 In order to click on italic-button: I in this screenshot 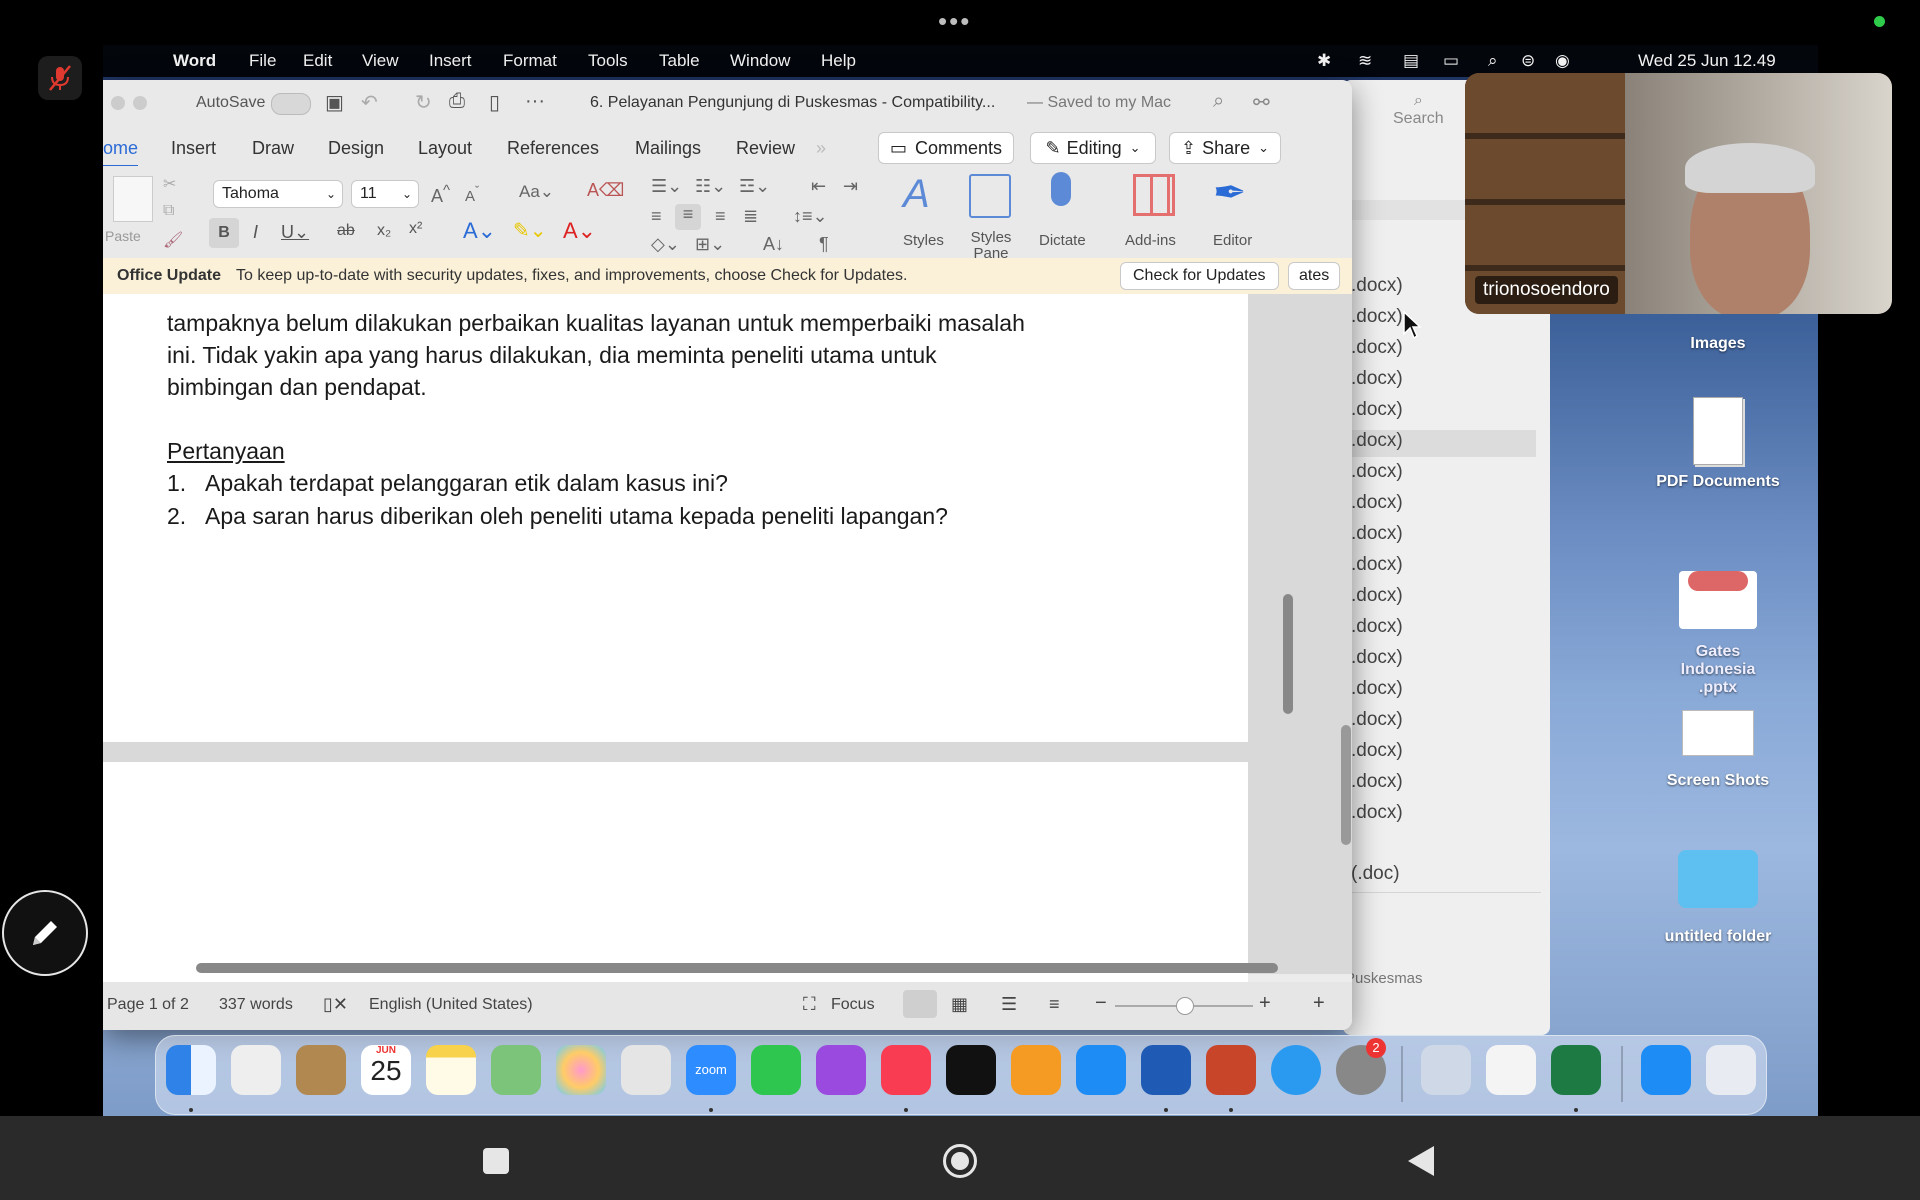, I will do `click(255, 232)`.